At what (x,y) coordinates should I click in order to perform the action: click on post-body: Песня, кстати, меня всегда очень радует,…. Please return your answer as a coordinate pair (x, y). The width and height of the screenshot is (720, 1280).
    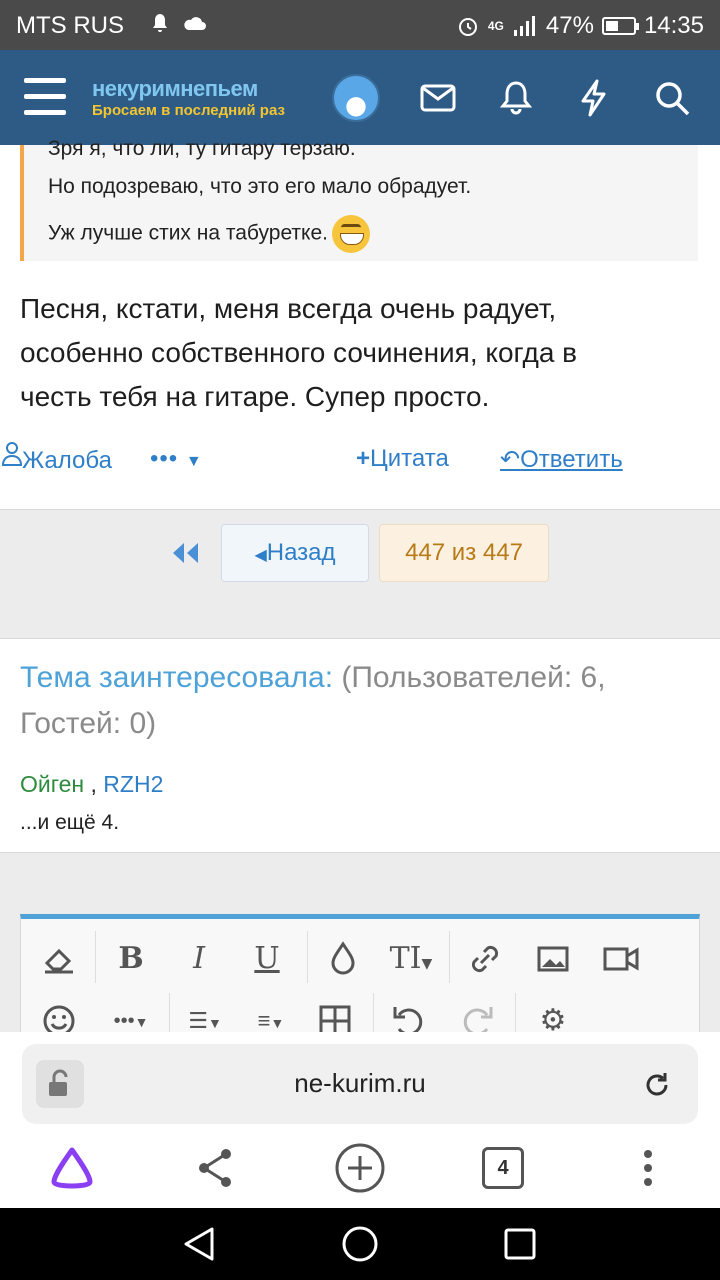
    Looking at the image, I should click on (360, 353).